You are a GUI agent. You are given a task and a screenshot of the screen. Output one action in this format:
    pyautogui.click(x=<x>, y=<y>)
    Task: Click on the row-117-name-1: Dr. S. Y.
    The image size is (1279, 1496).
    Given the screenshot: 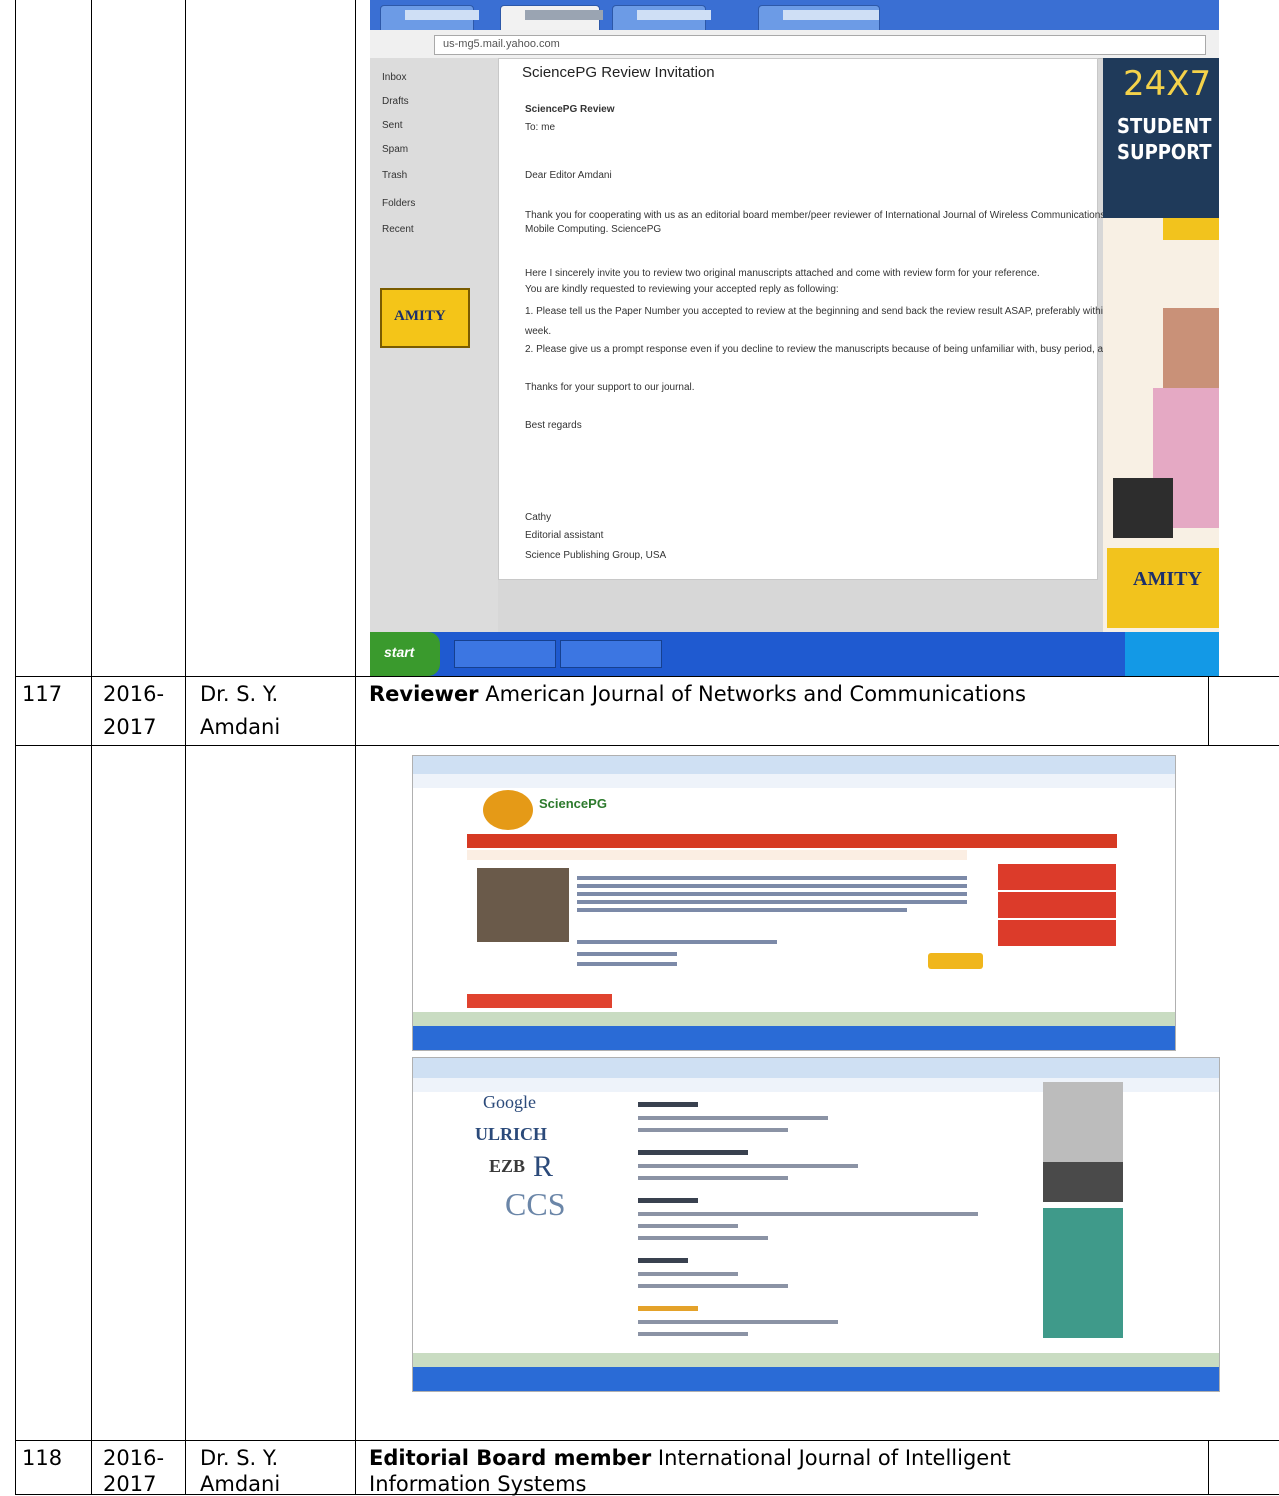 What is the action you would take?
    pyautogui.click(x=239, y=694)
    